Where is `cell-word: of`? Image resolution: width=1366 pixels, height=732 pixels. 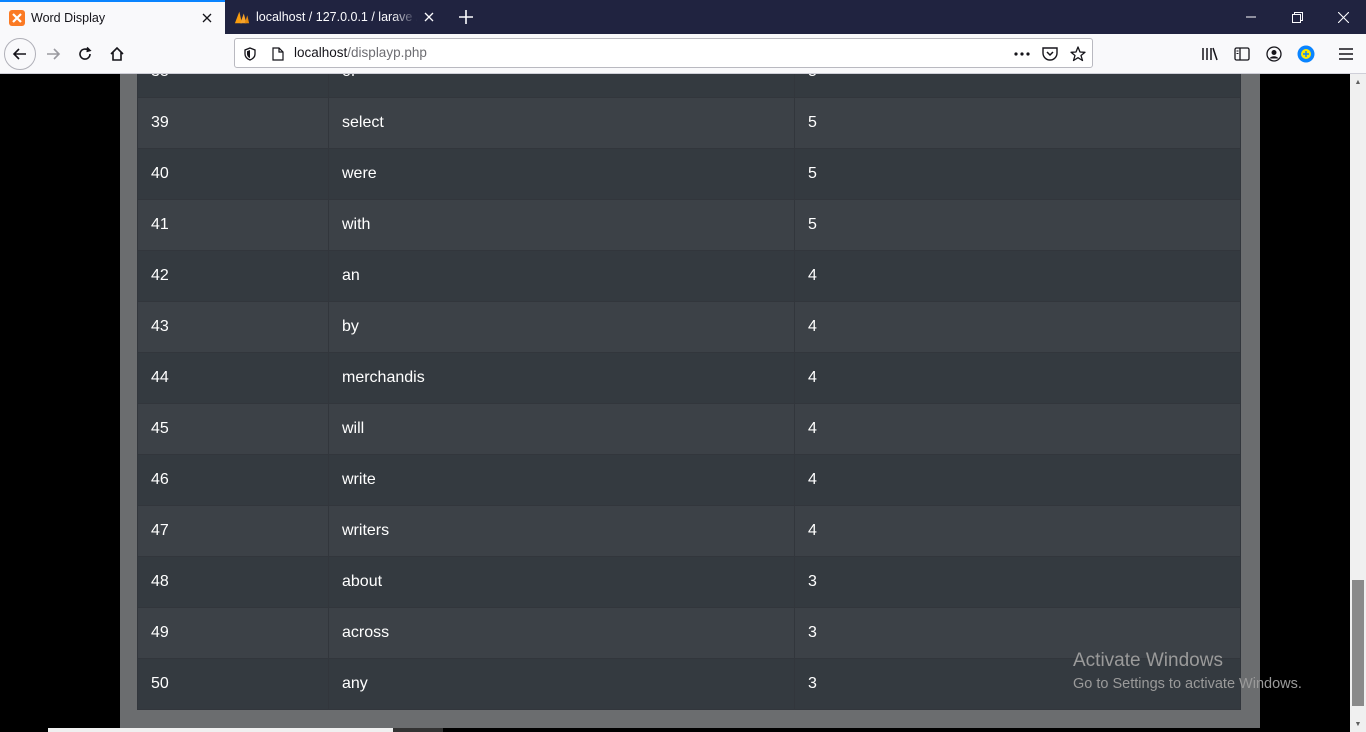
cell-word: of is located at coordinates (561, 86).